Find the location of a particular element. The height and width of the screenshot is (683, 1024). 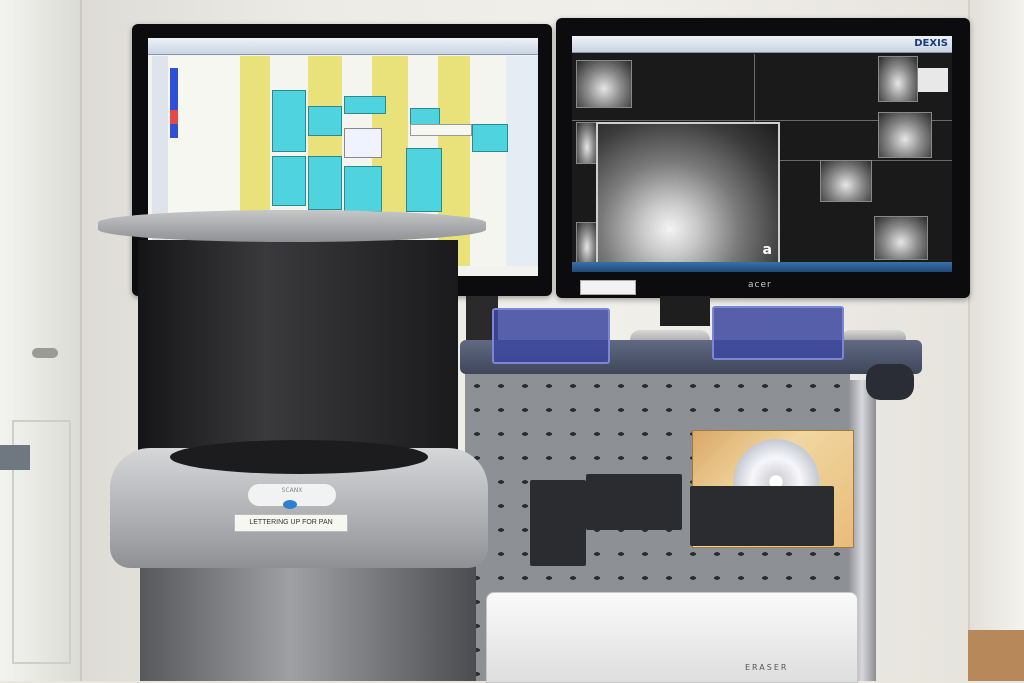

scanner-slot-ring is located at coordinates (299, 457).